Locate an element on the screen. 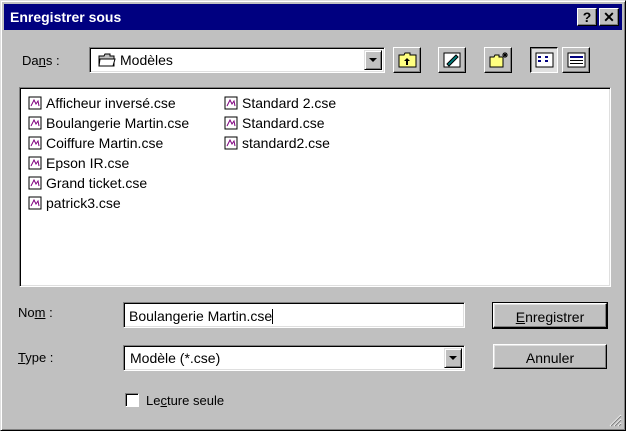 The width and height of the screenshot is (626, 431). look-in-combo: Modèles is located at coordinates (237, 60).